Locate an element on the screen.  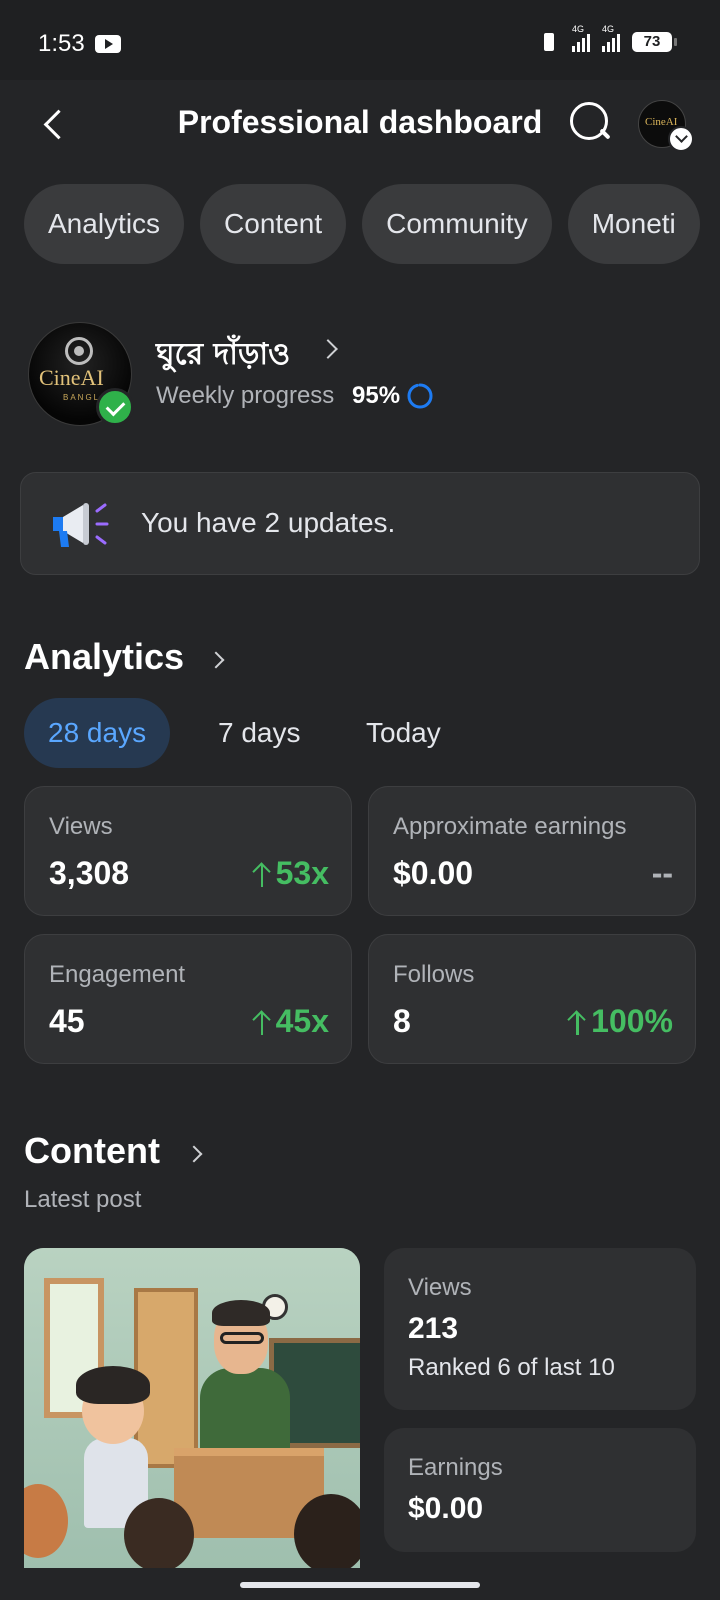
section-tabs: Analytics Content Community Moneti is located at coordinates (362, 224).